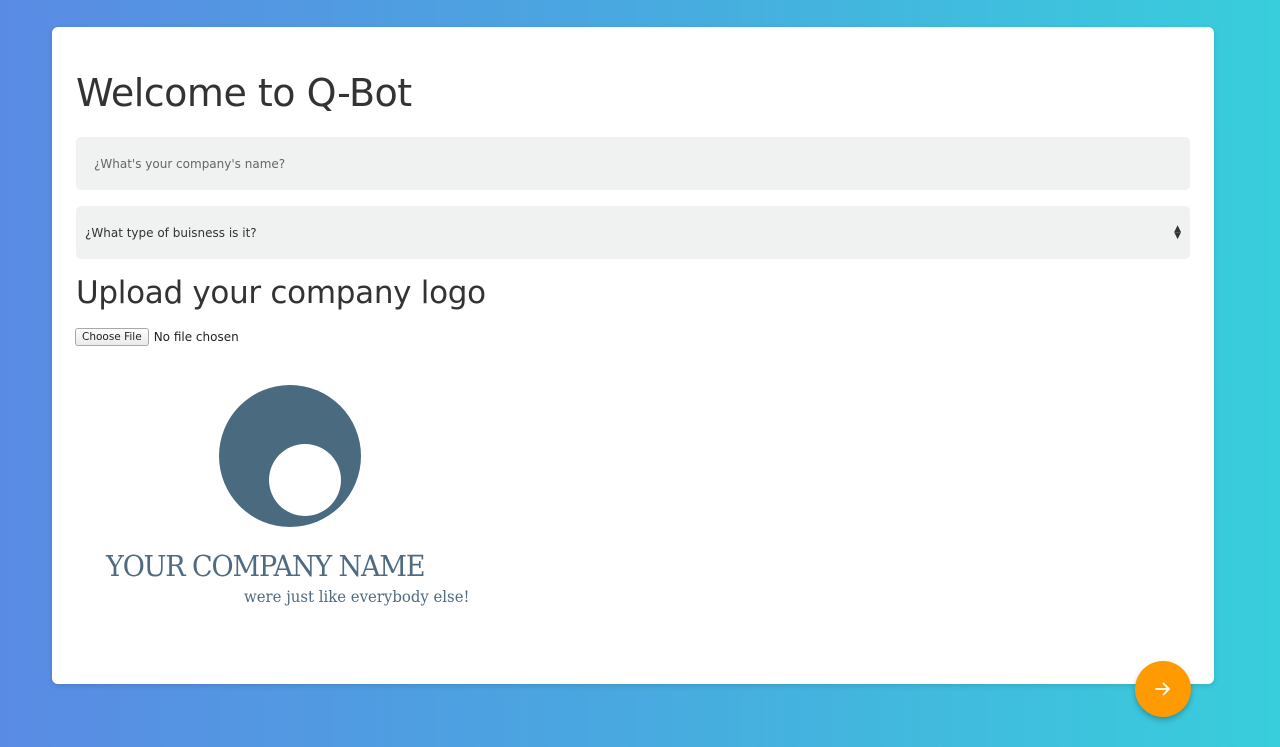 This screenshot has width=1280, height=747. I want to click on file-upload-control: Choose File No file chosen, so click(157, 337).